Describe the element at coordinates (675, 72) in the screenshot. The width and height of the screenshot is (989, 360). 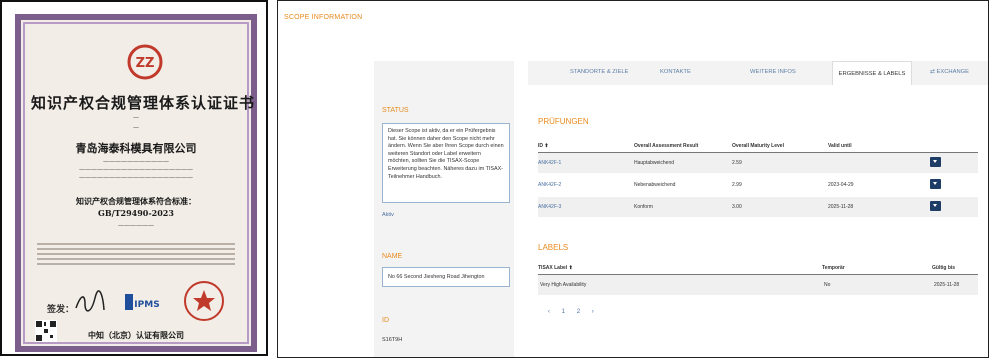
I see `tab-kontakte: KONTAKTE` at that location.